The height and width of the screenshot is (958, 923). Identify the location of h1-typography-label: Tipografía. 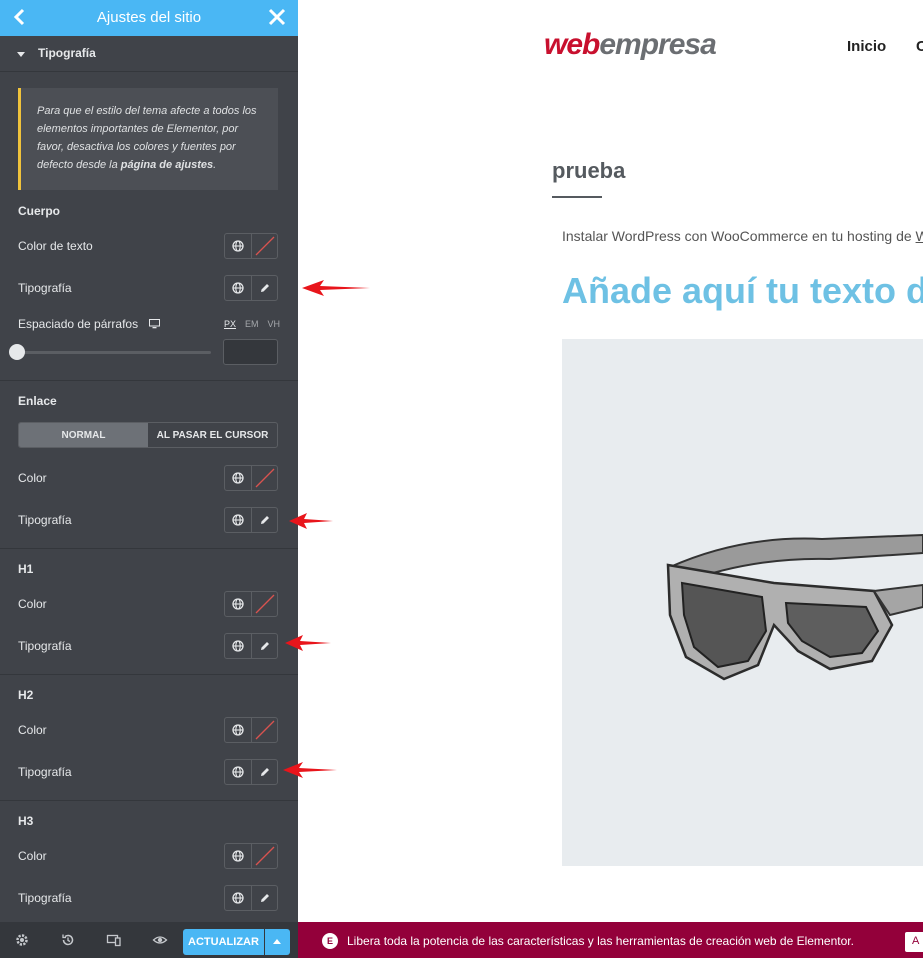
(45, 646).